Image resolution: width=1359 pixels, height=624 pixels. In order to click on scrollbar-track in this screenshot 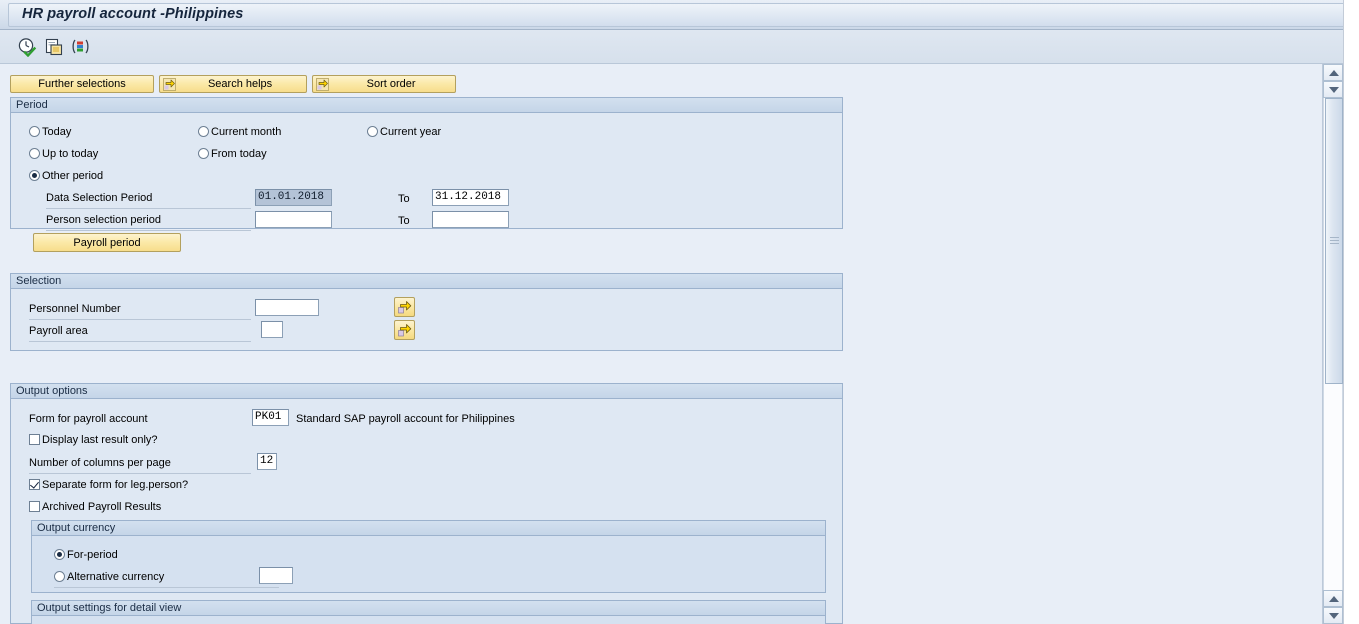, I will do `click(1333, 344)`.